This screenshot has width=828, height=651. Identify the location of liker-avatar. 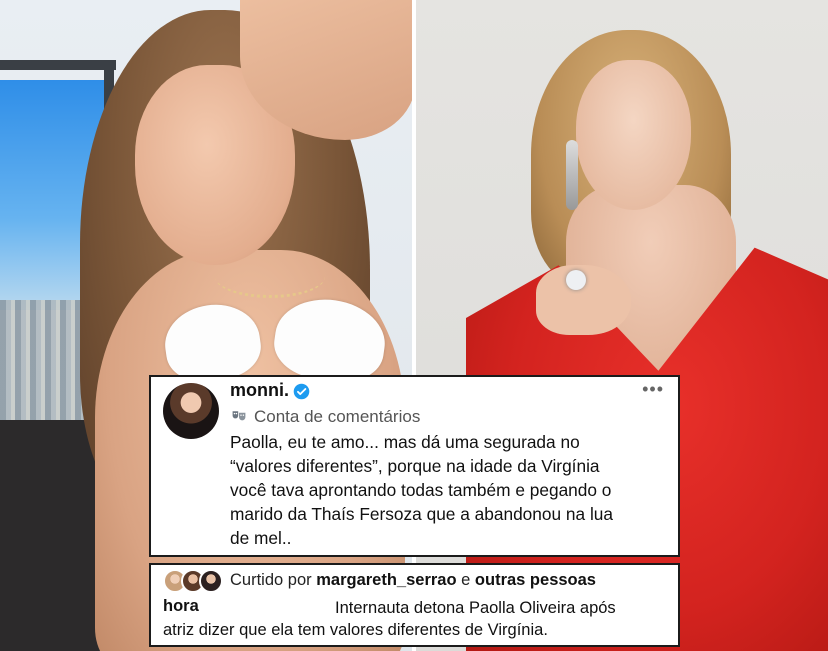
(211, 581).